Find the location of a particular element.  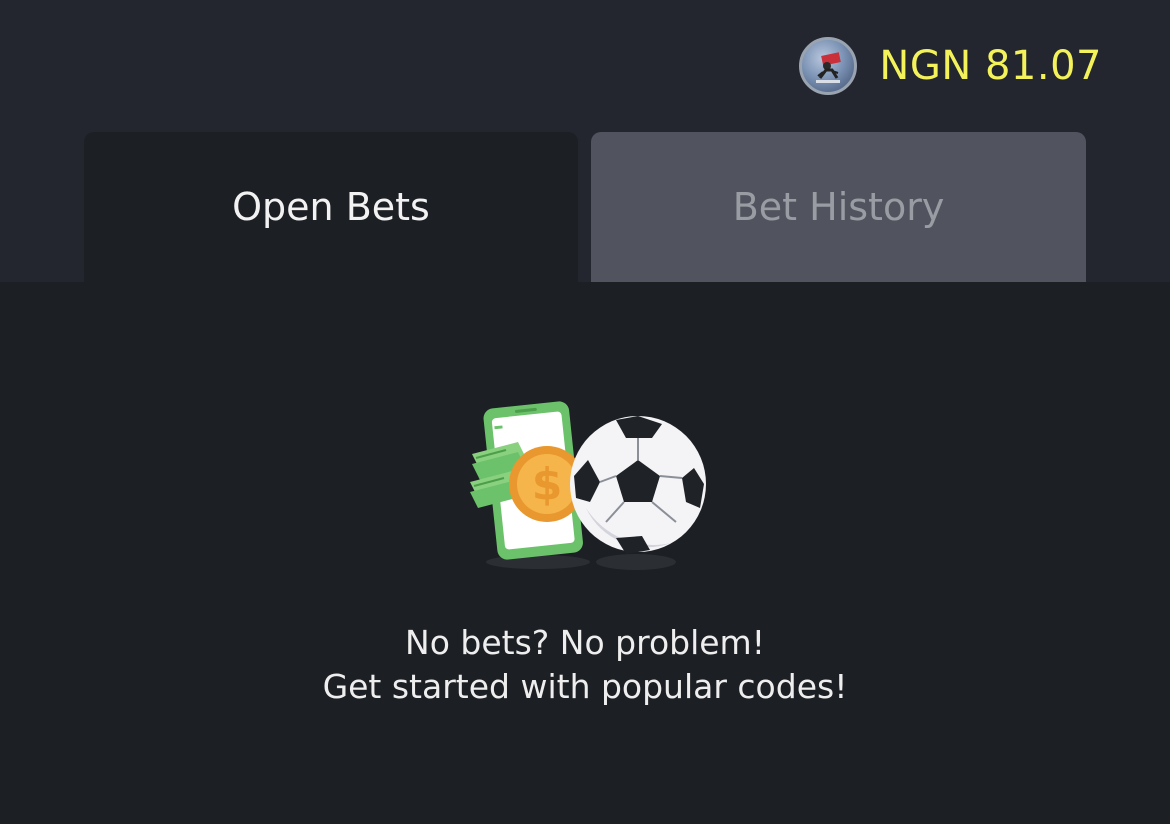

balance-display: NGN 81.07 is located at coordinates (950, 66).